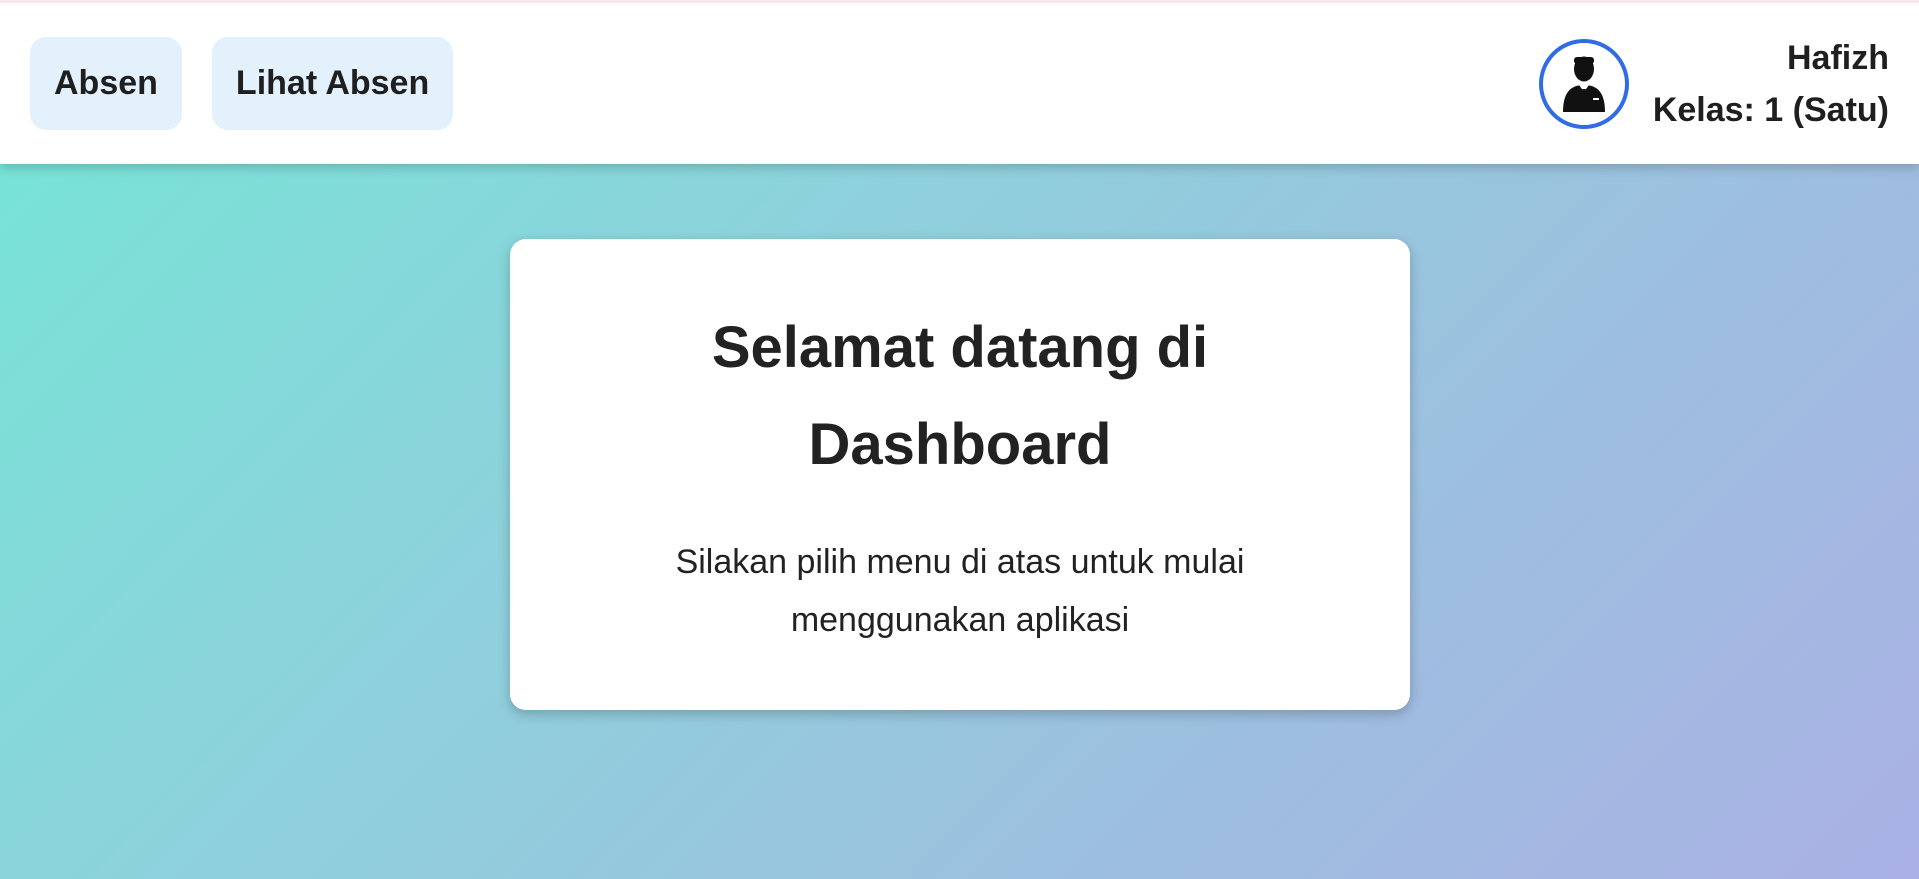  I want to click on lihat-absen-button: Lihat Absen, so click(332, 83).